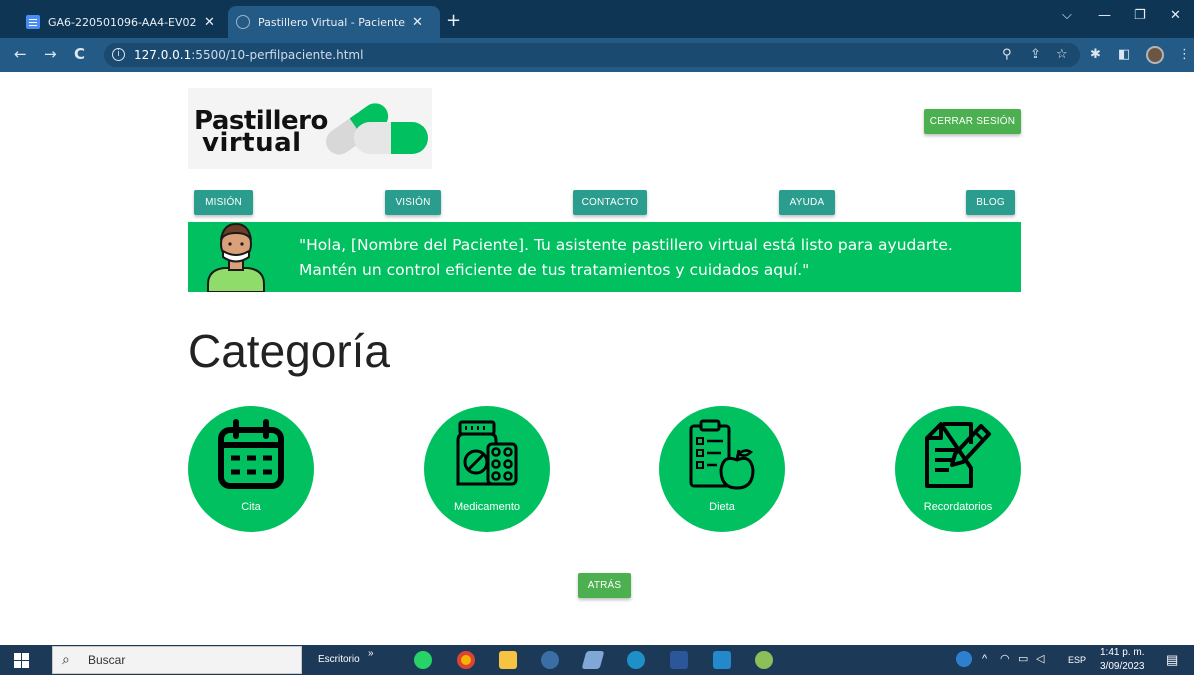  I want to click on edge-icon, so click(636, 660).